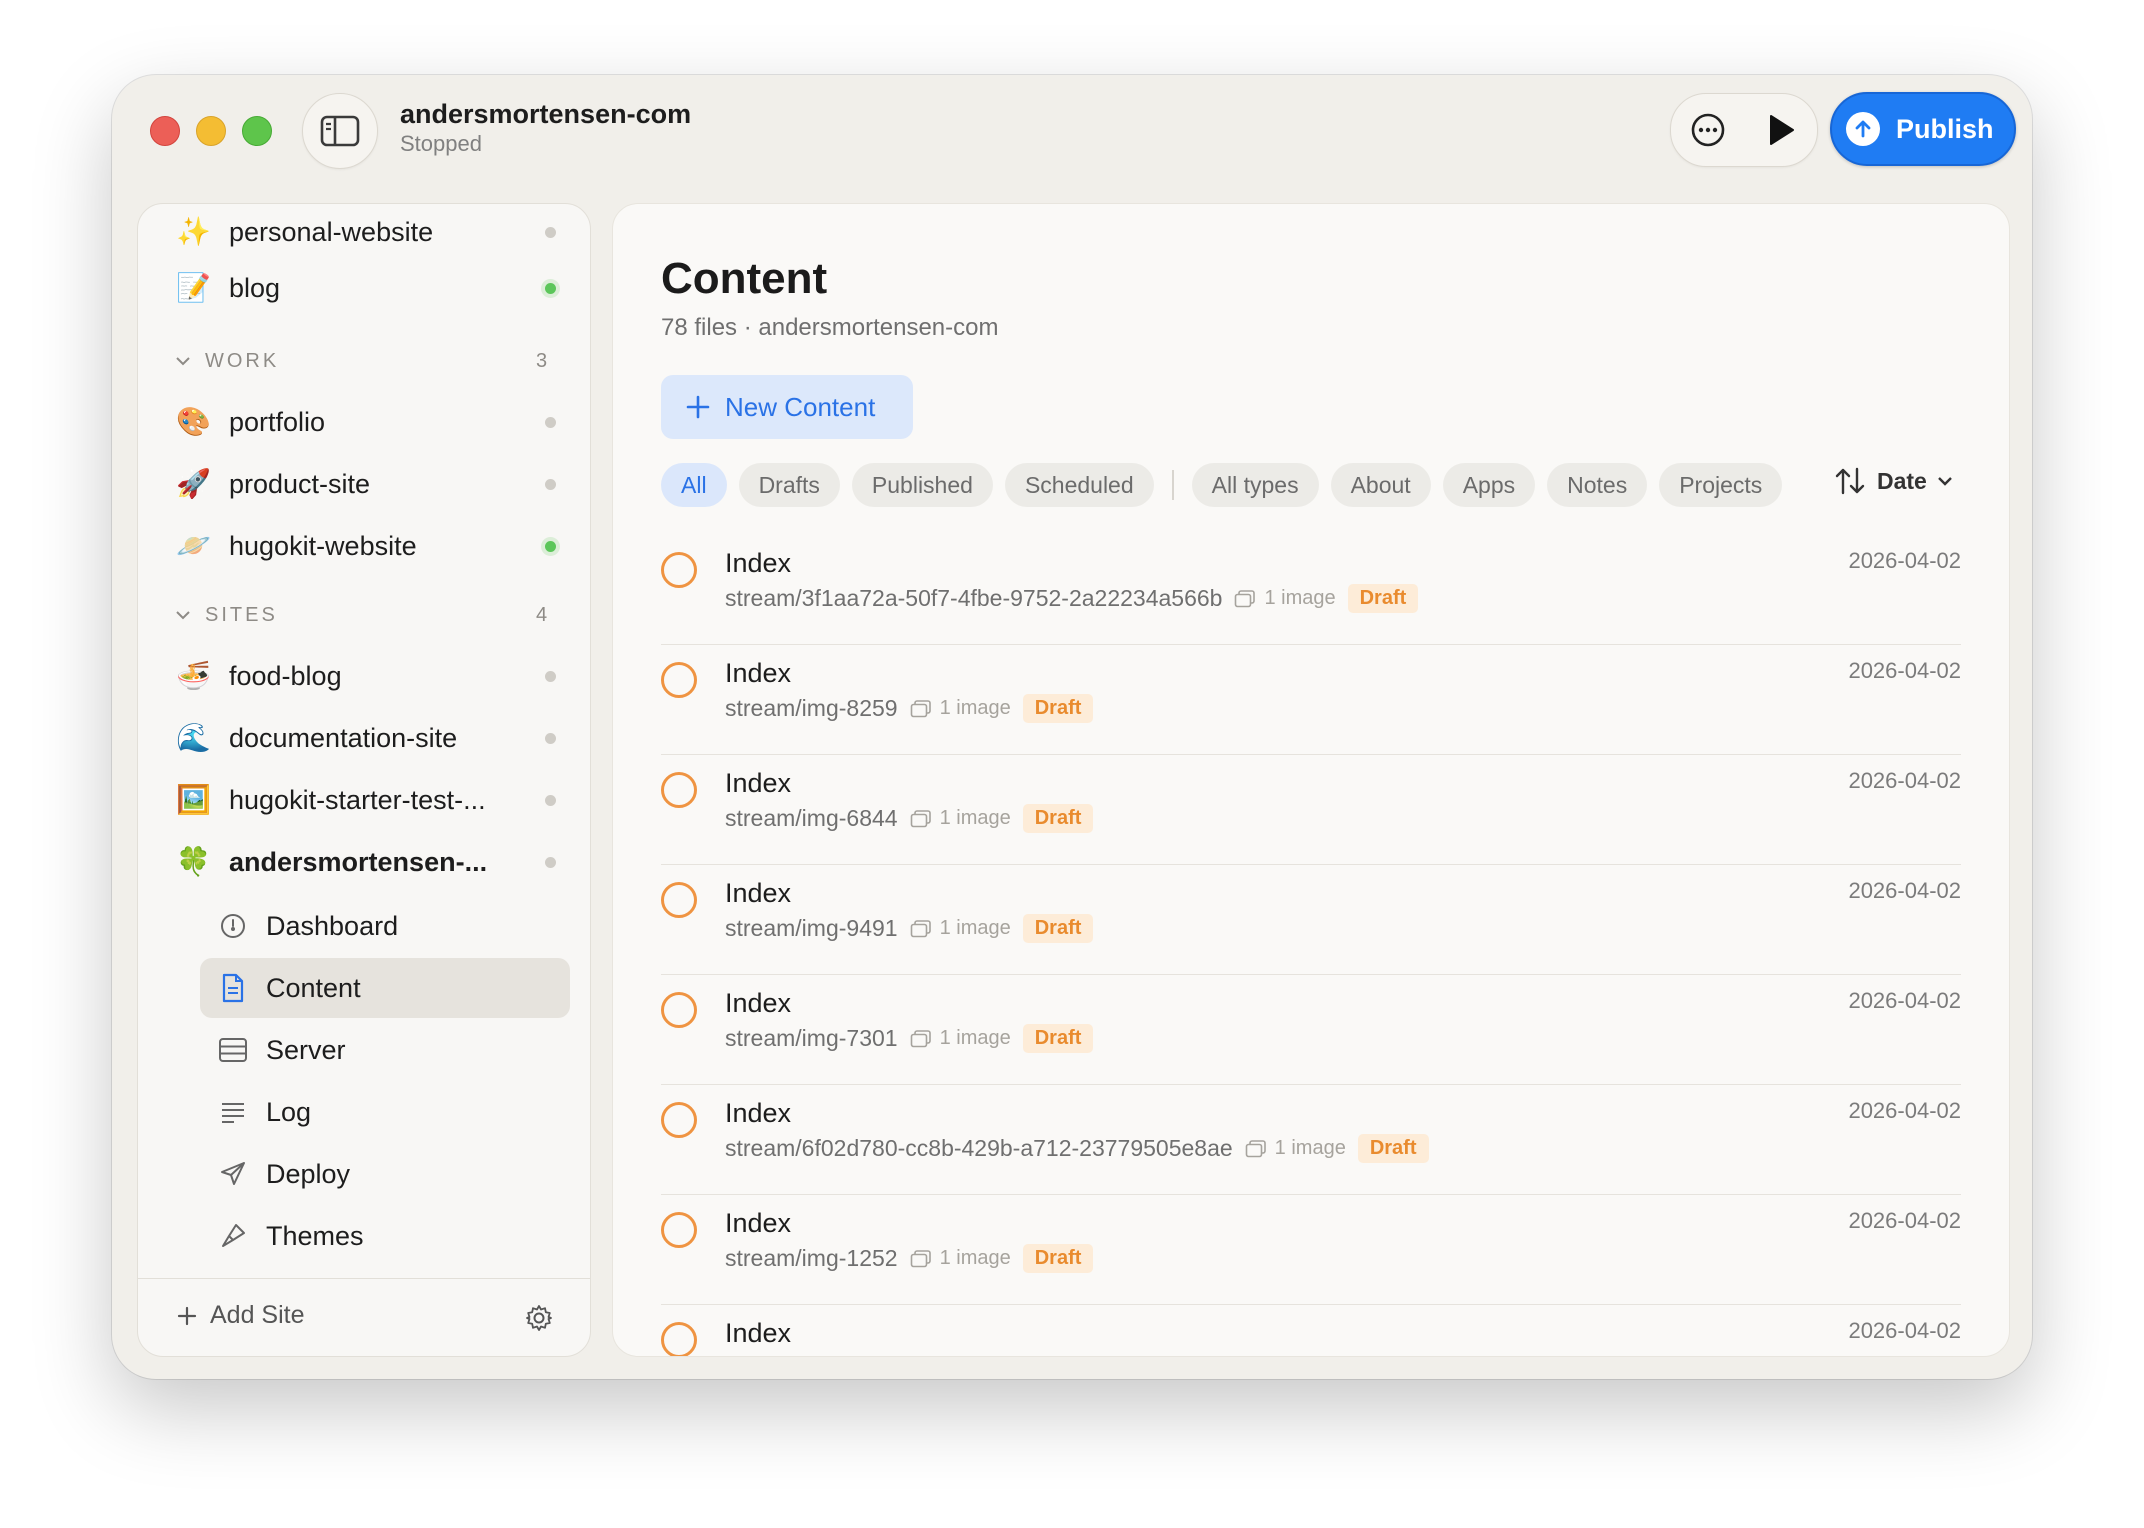 Image resolution: width=2144 pixels, height=1528 pixels. Describe the element at coordinates (364, 546) in the screenshot. I see `sidebar-item-hugokit-website: 🪐 hugokit-website` at that location.